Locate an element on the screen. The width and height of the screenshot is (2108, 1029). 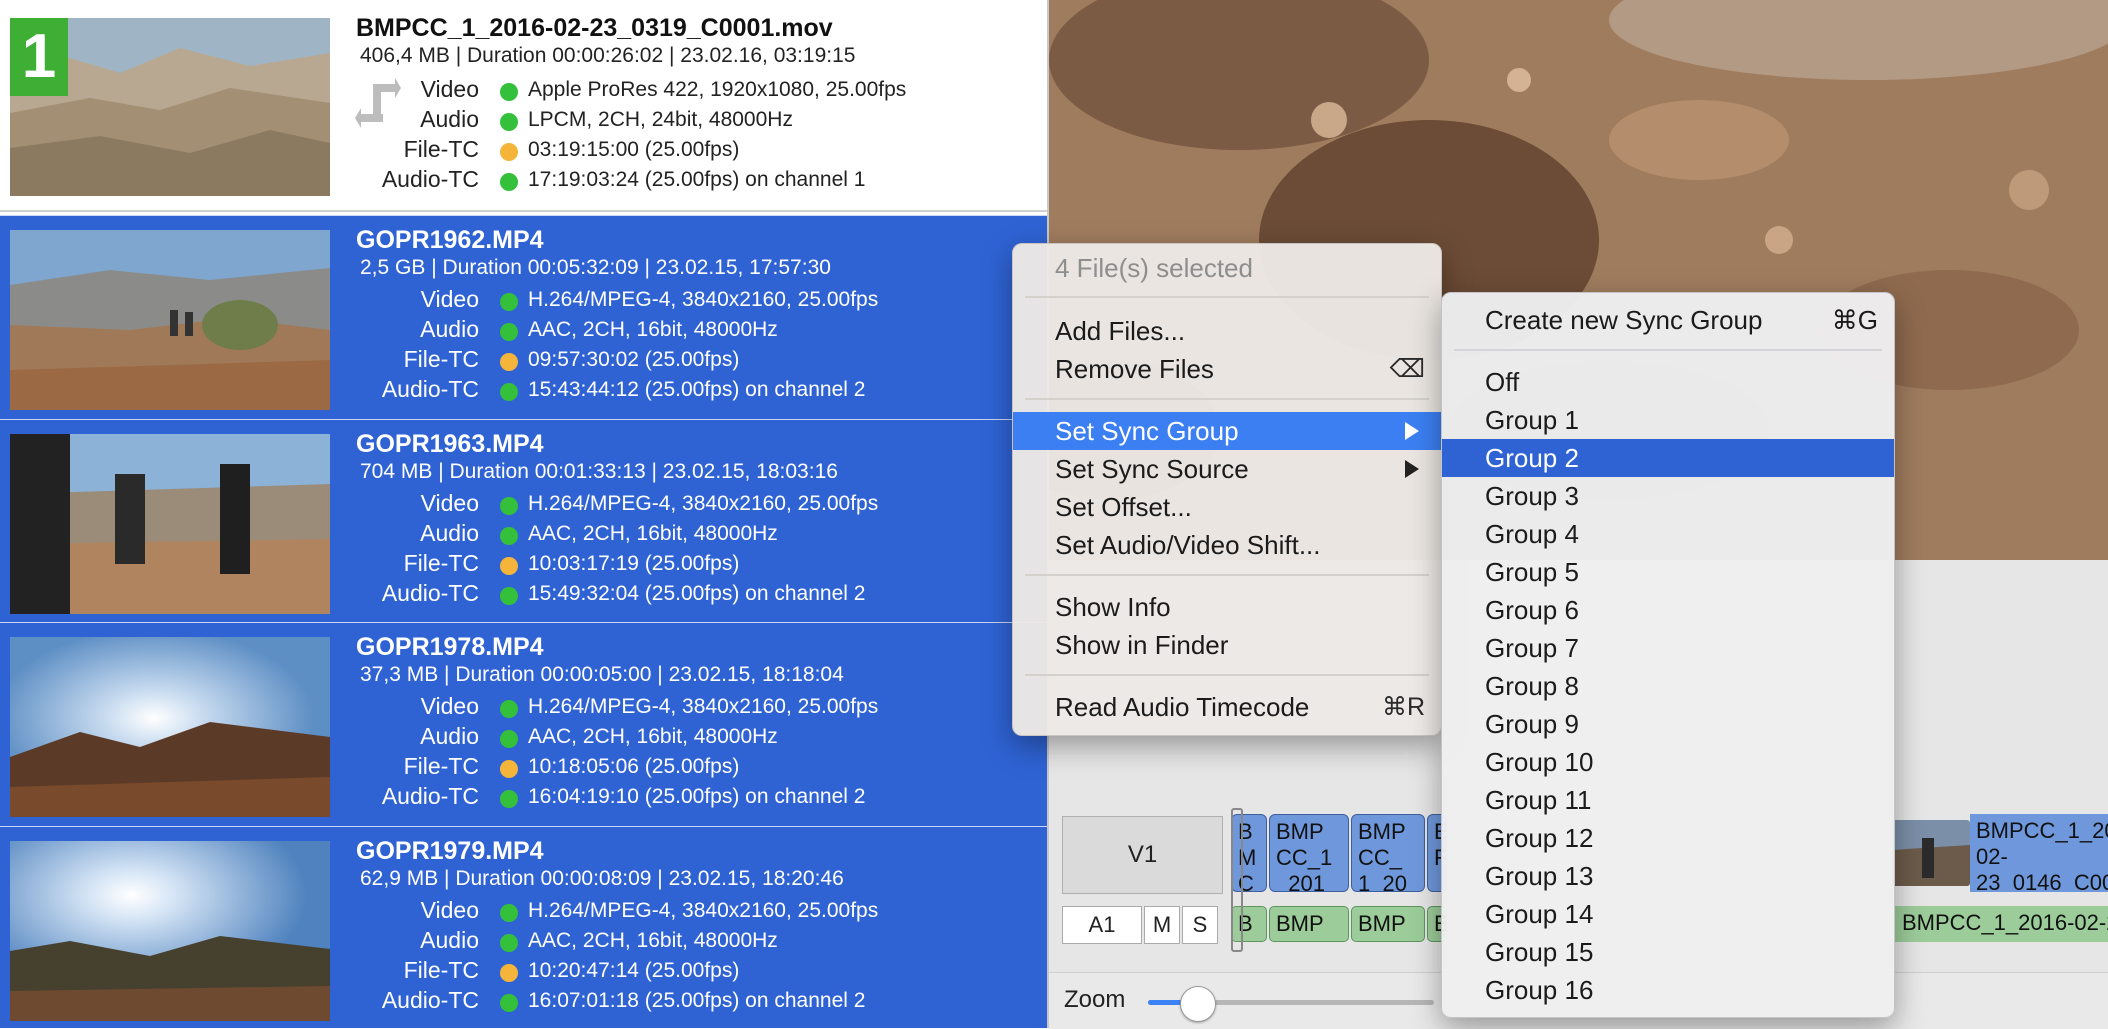
menu-item-read-audio-timecode: Read Audio Timecode ⌘R is located at coordinates (1227, 707).